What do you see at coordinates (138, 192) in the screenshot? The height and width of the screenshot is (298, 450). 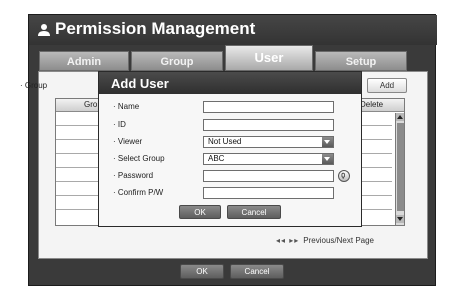 I see `confirm-password-label: · Confirm P/W` at bounding box center [138, 192].